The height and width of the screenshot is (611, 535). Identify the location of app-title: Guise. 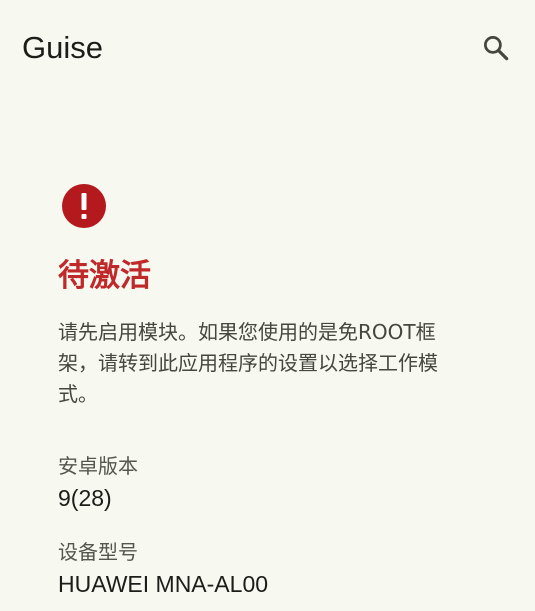
(62, 47).